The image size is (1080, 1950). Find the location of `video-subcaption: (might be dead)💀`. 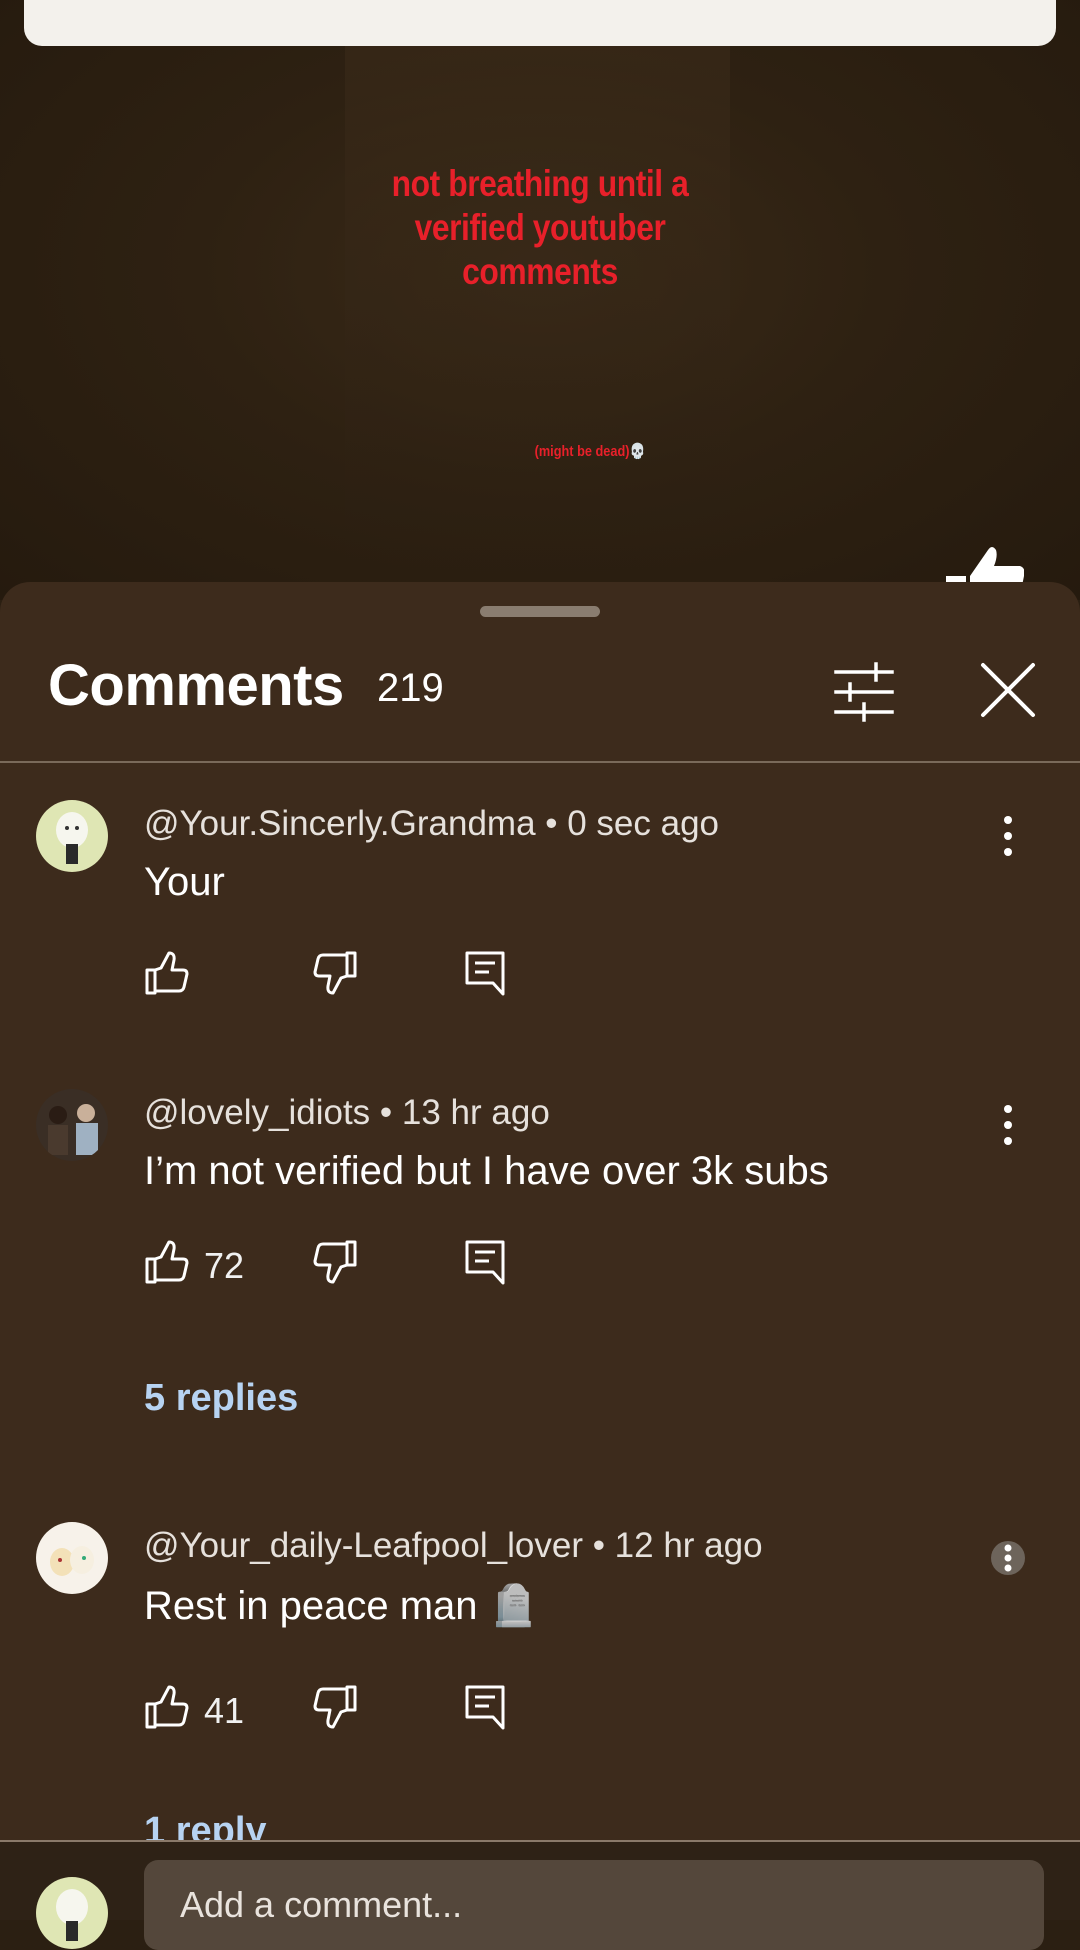

video-subcaption: (might be dead)💀 is located at coordinates (590, 451).